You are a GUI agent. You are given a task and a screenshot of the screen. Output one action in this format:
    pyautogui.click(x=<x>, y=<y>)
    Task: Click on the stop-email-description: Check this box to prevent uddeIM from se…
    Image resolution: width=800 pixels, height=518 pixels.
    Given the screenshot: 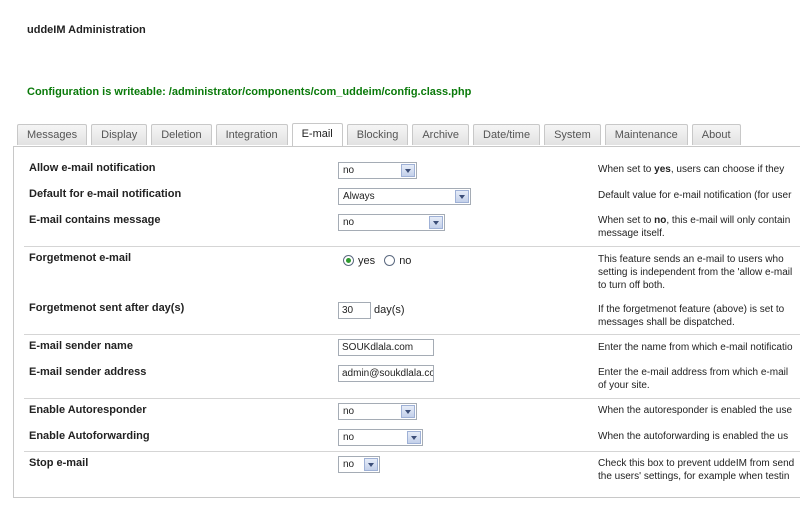 What is the action you would take?
    pyautogui.click(x=696, y=470)
    